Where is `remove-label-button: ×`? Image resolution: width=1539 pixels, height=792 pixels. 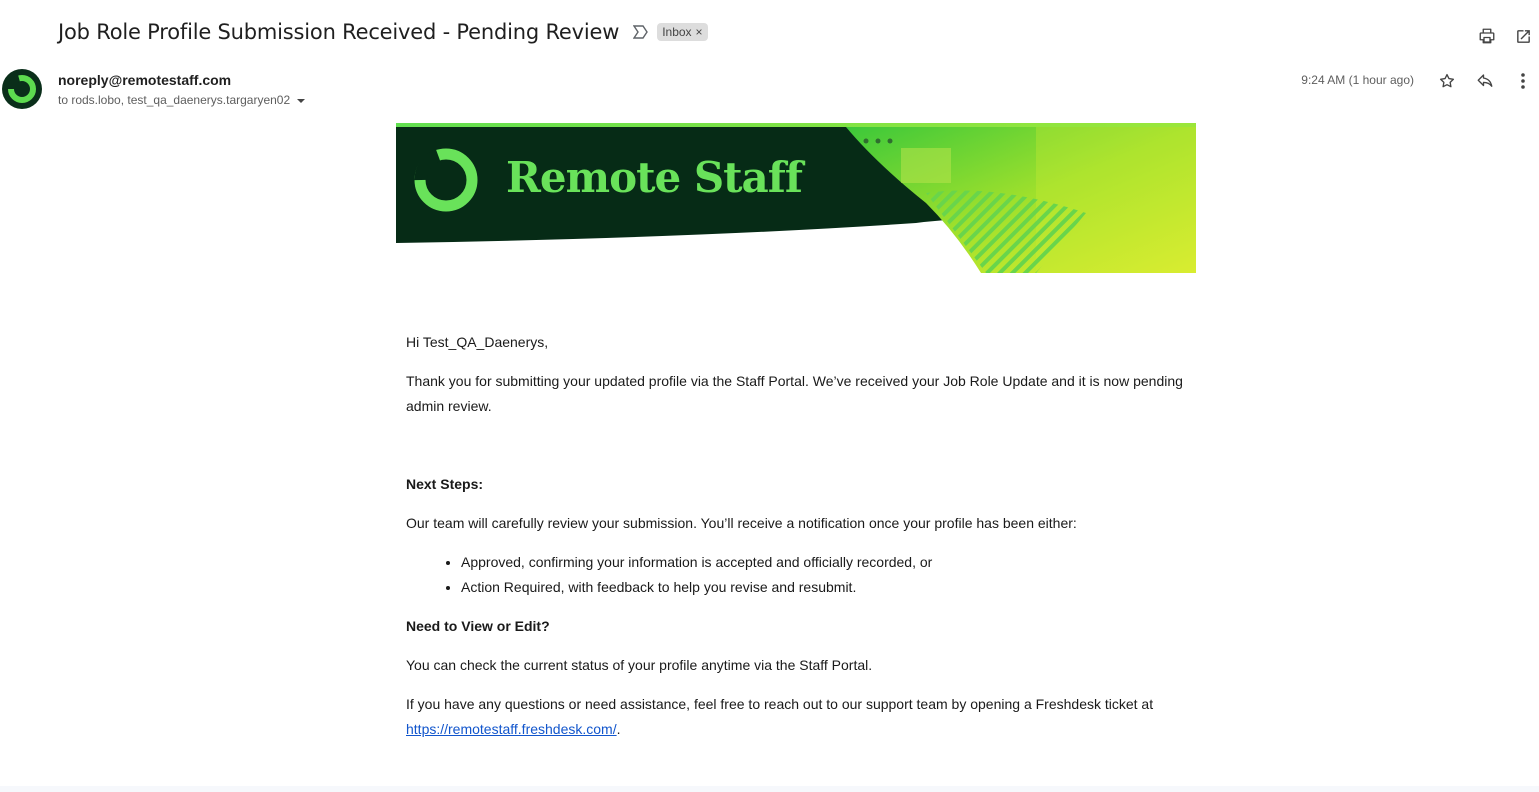 remove-label-button: × is located at coordinates (699, 32).